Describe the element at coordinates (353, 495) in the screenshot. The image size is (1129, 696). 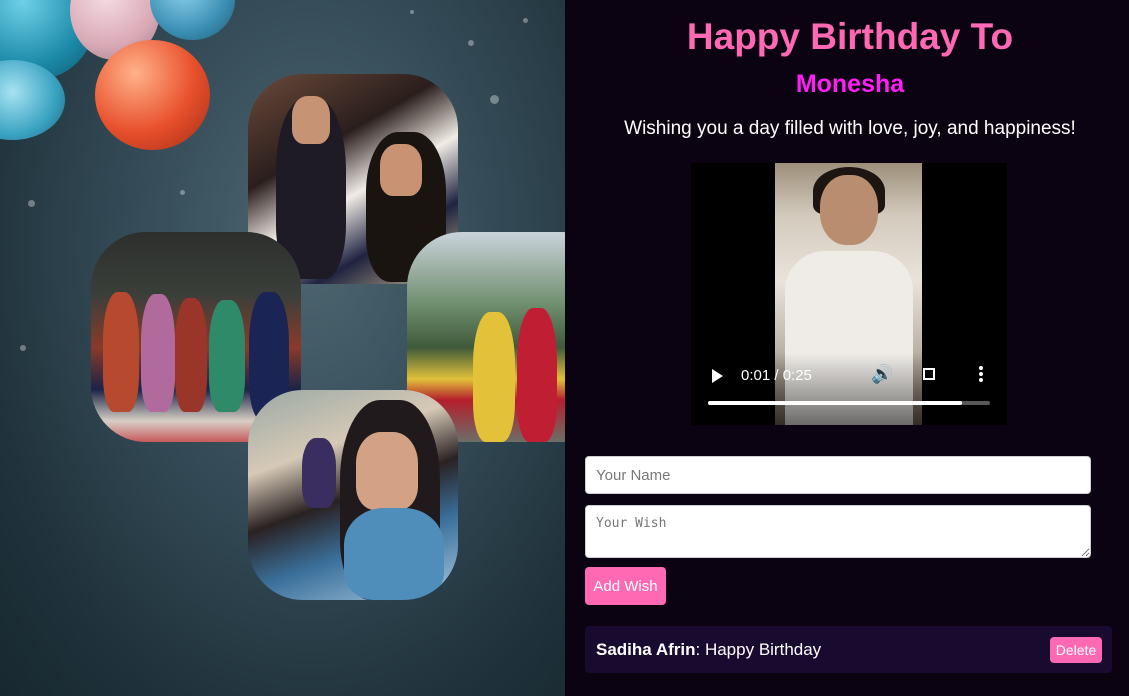
I see `photo-selfie` at that location.